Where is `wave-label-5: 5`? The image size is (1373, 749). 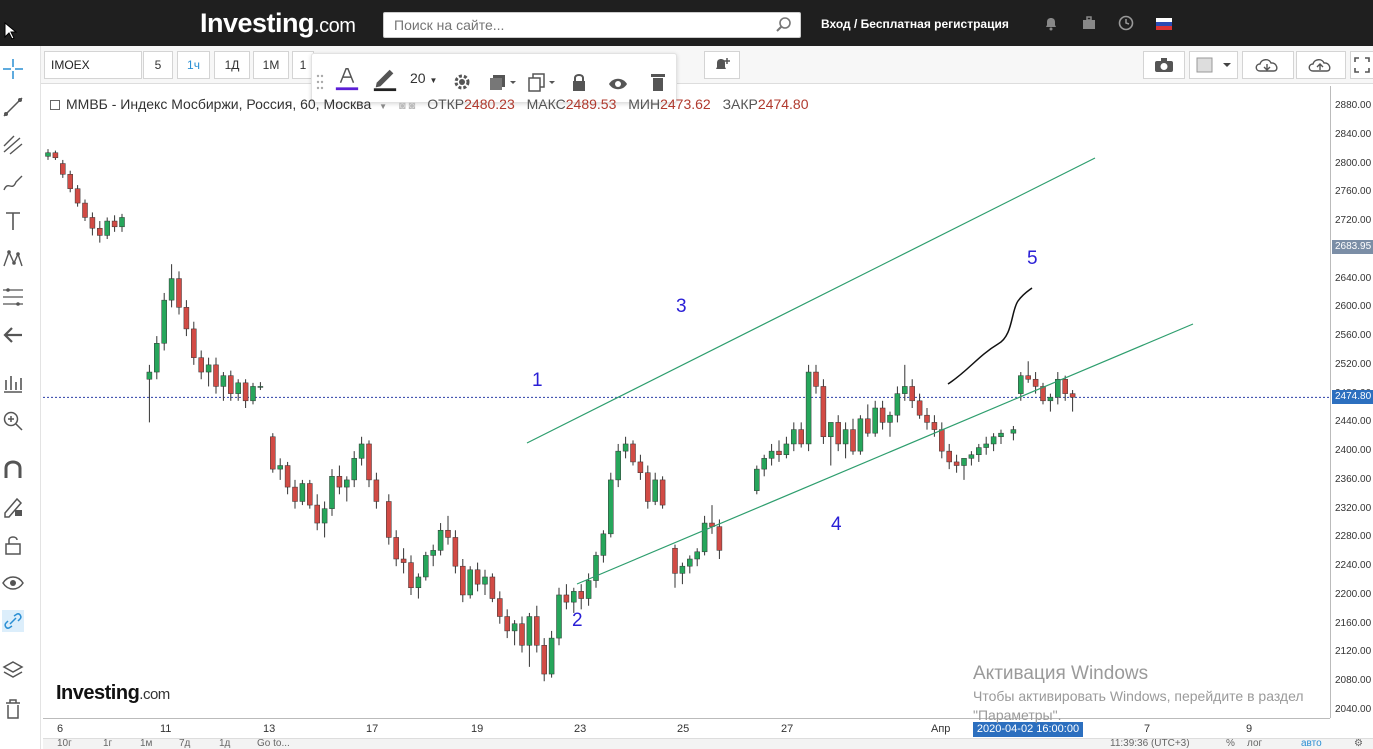
wave-label-5: 5 is located at coordinates (1032, 259).